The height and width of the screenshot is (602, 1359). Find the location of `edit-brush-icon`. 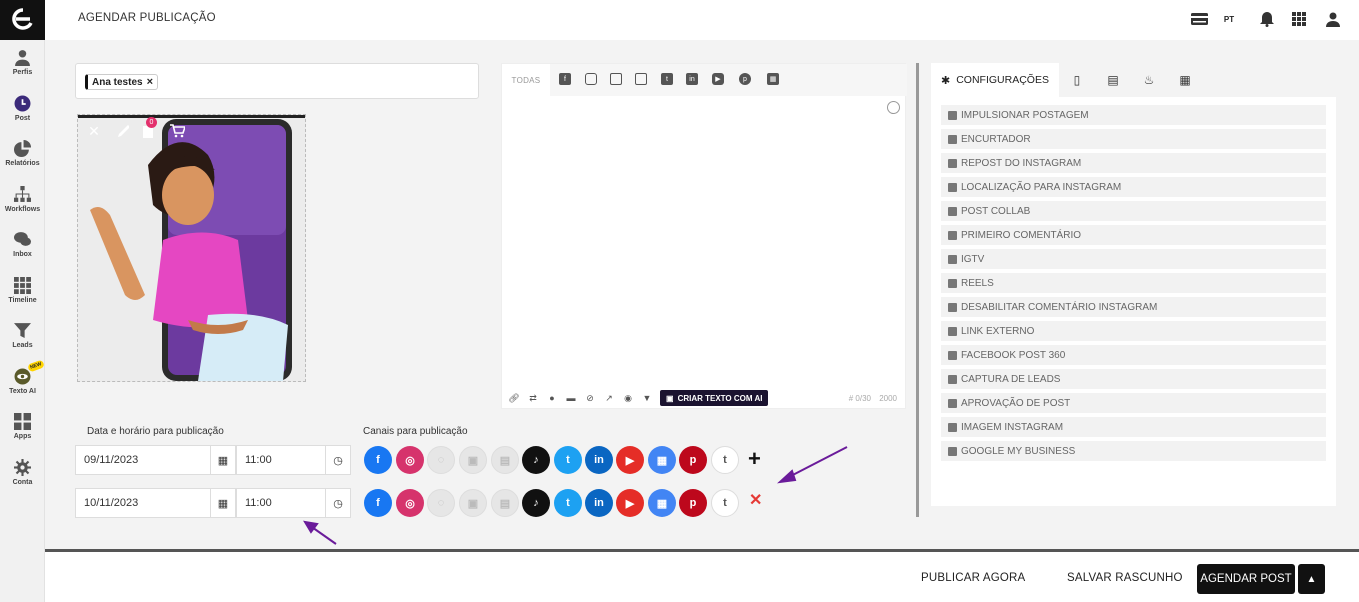

edit-brush-icon is located at coordinates (122, 131).